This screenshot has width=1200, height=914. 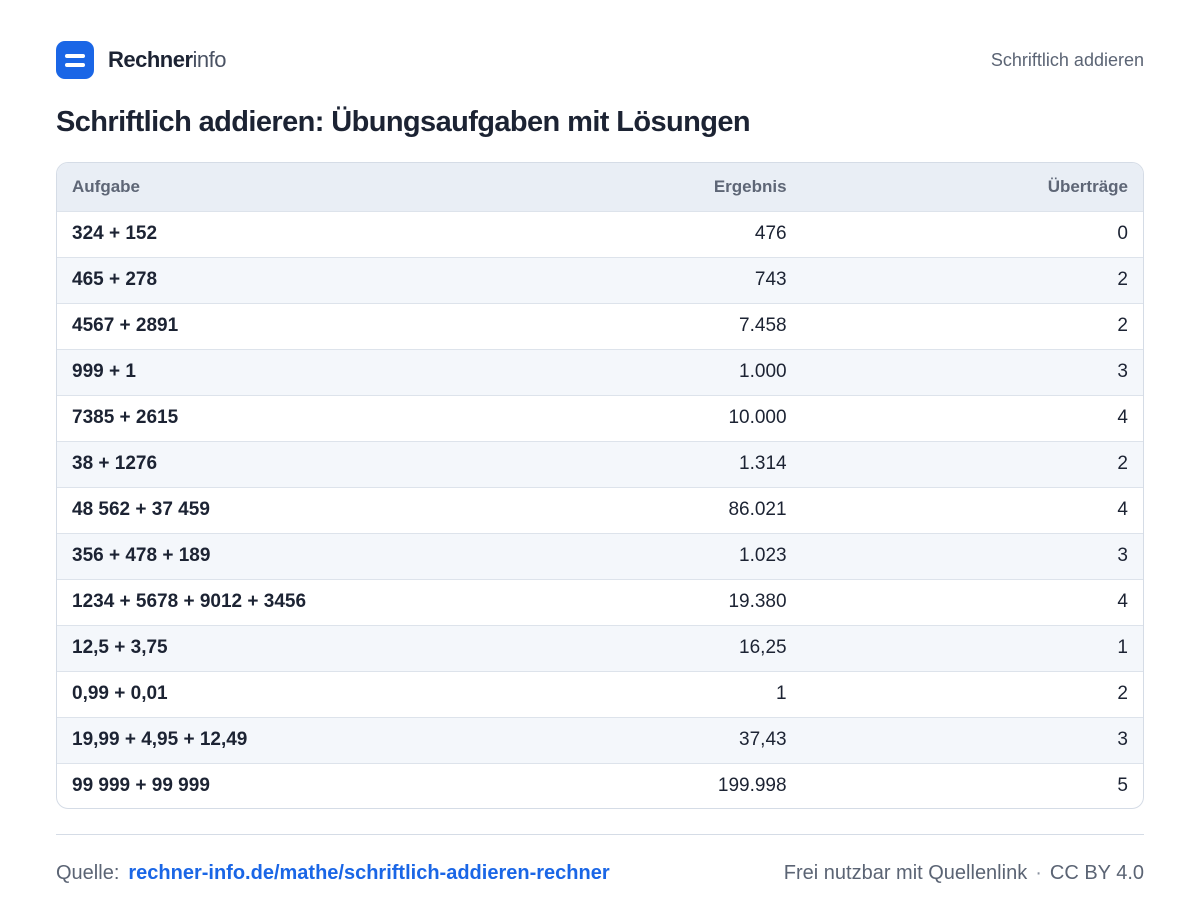 I want to click on cell-aufgabe: 12,5 + 3,75, so click(x=120, y=647).